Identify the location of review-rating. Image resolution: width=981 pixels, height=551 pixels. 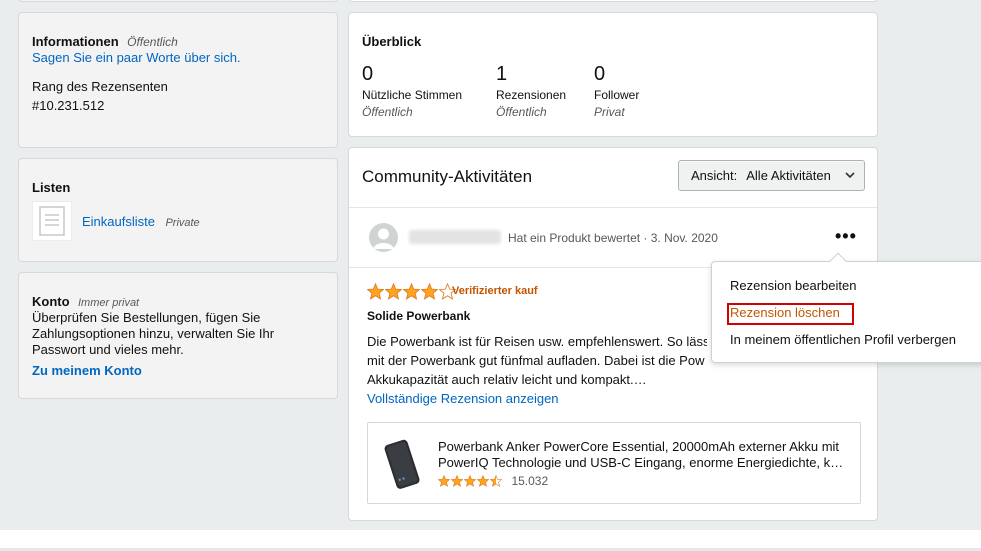
(411, 292).